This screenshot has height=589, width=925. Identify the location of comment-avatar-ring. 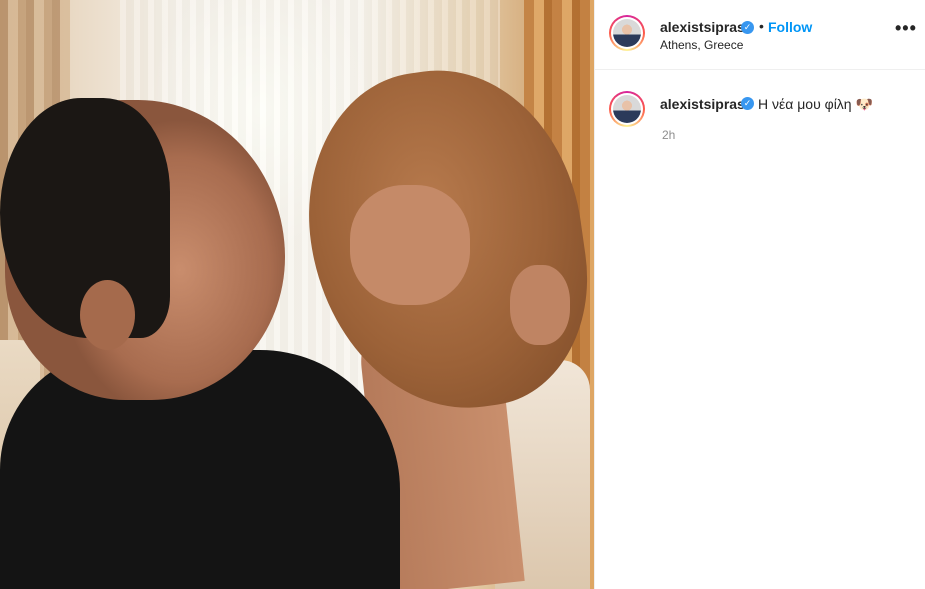
(627, 109).